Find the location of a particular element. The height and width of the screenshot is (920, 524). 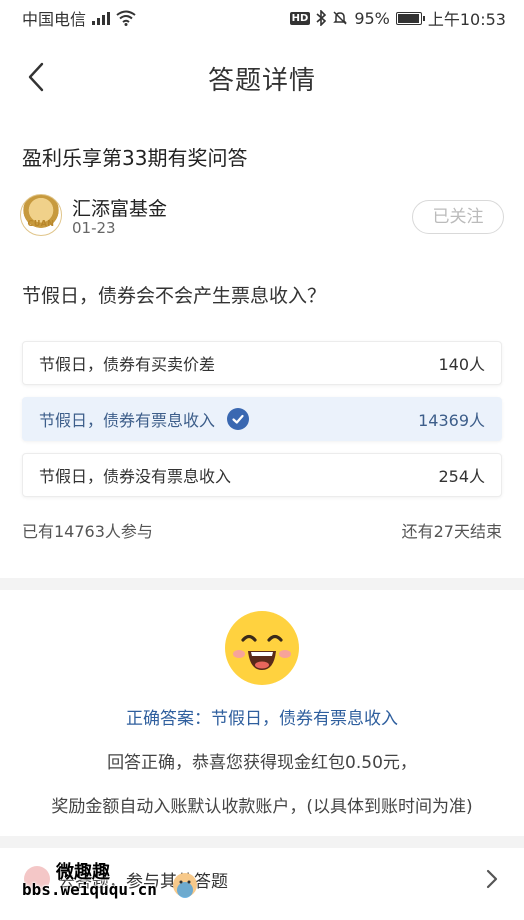

check-icon is located at coordinates (238, 419).